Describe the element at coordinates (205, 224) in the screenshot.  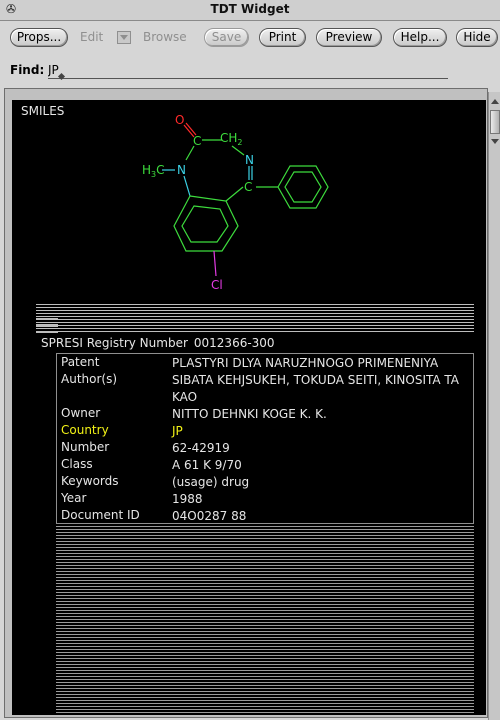
I see `benzo-inner-ring` at that location.